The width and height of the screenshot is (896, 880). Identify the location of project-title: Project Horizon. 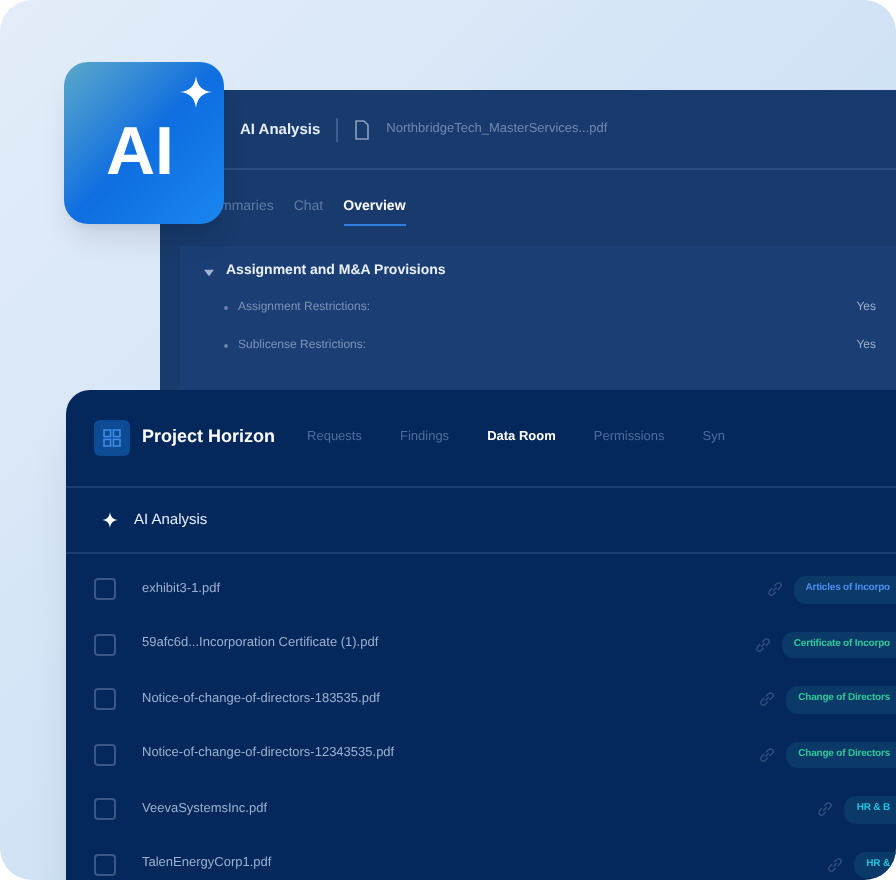
(209, 437).